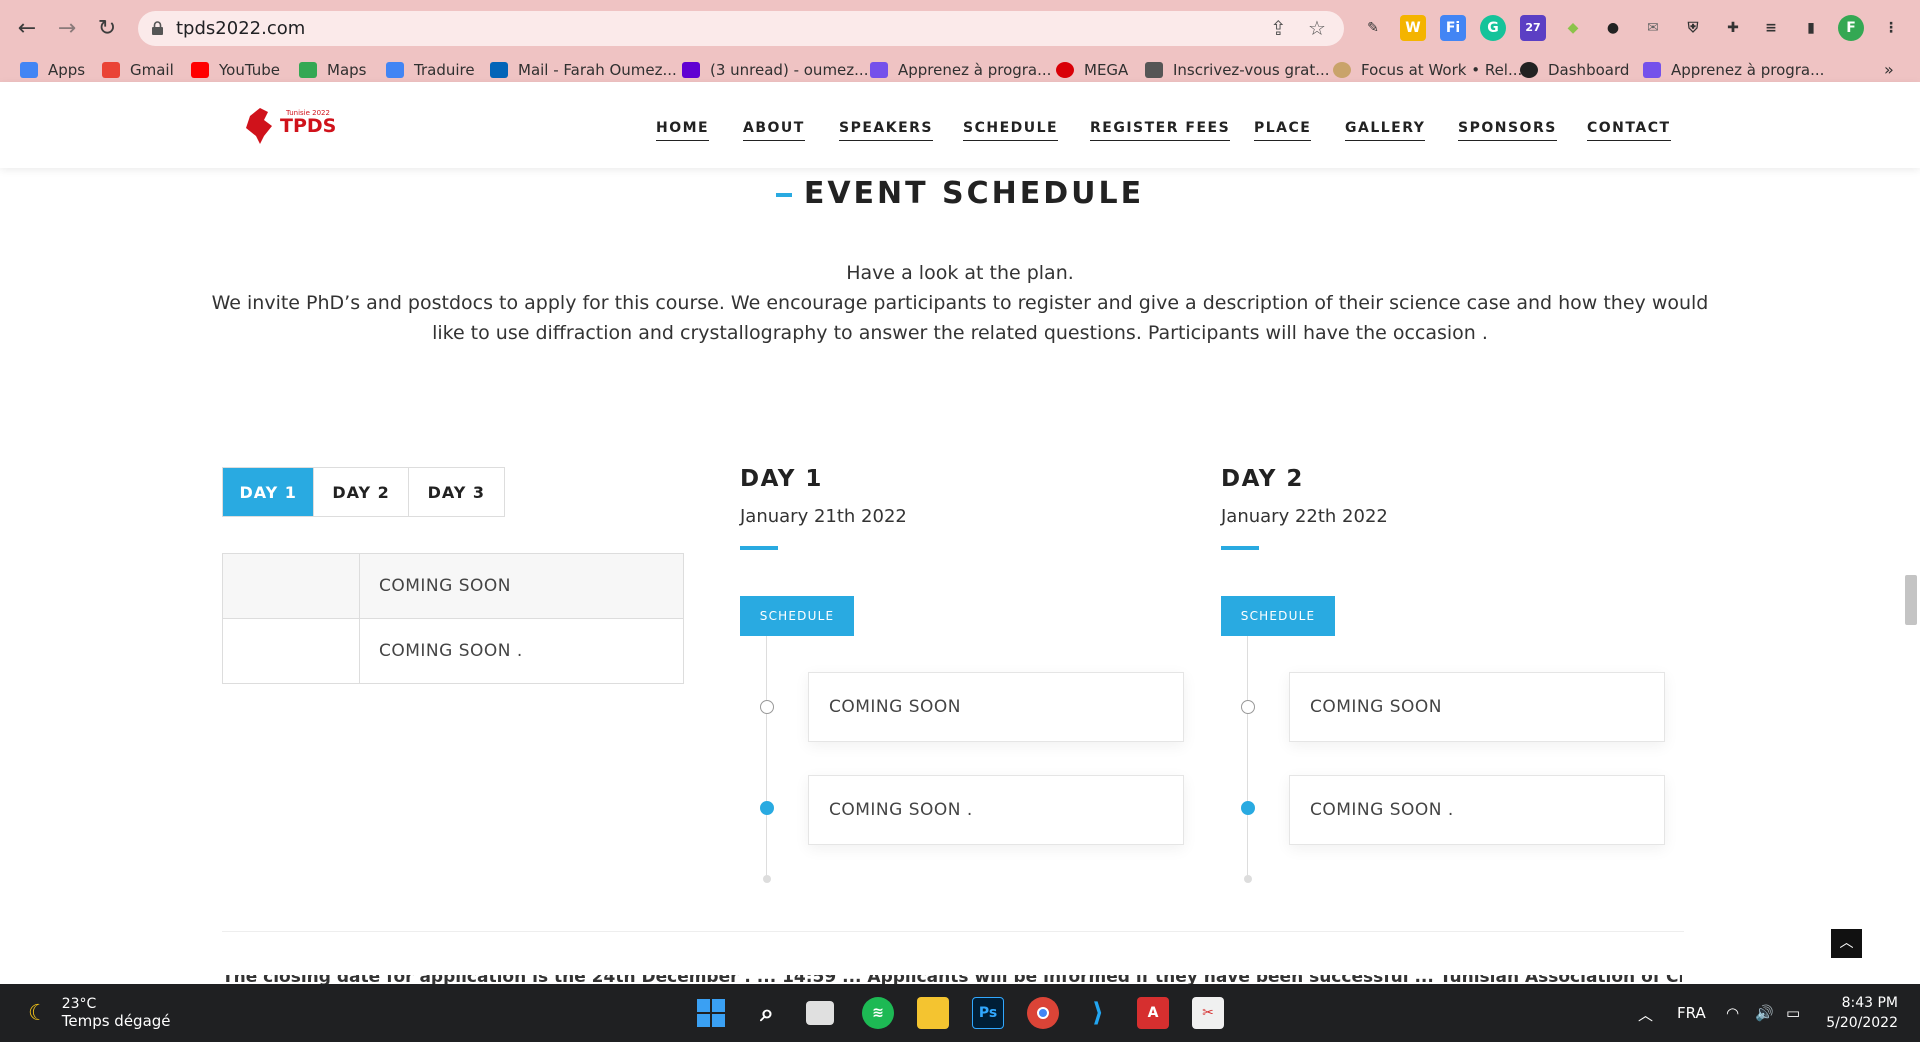  What do you see at coordinates (1891, 28) in the screenshot?
I see `kebab-menu-icon: ⋮` at bounding box center [1891, 28].